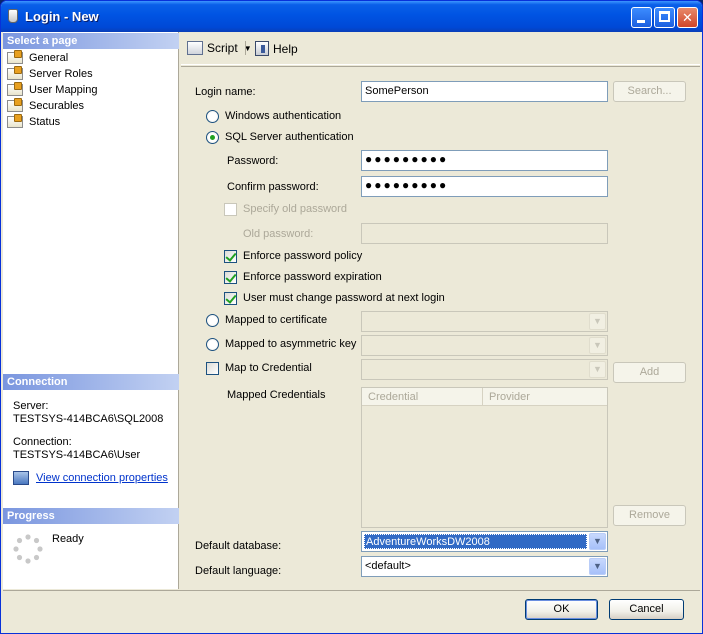 The width and height of the screenshot is (703, 634). I want to click on sql-auth-radio, so click(212, 137).